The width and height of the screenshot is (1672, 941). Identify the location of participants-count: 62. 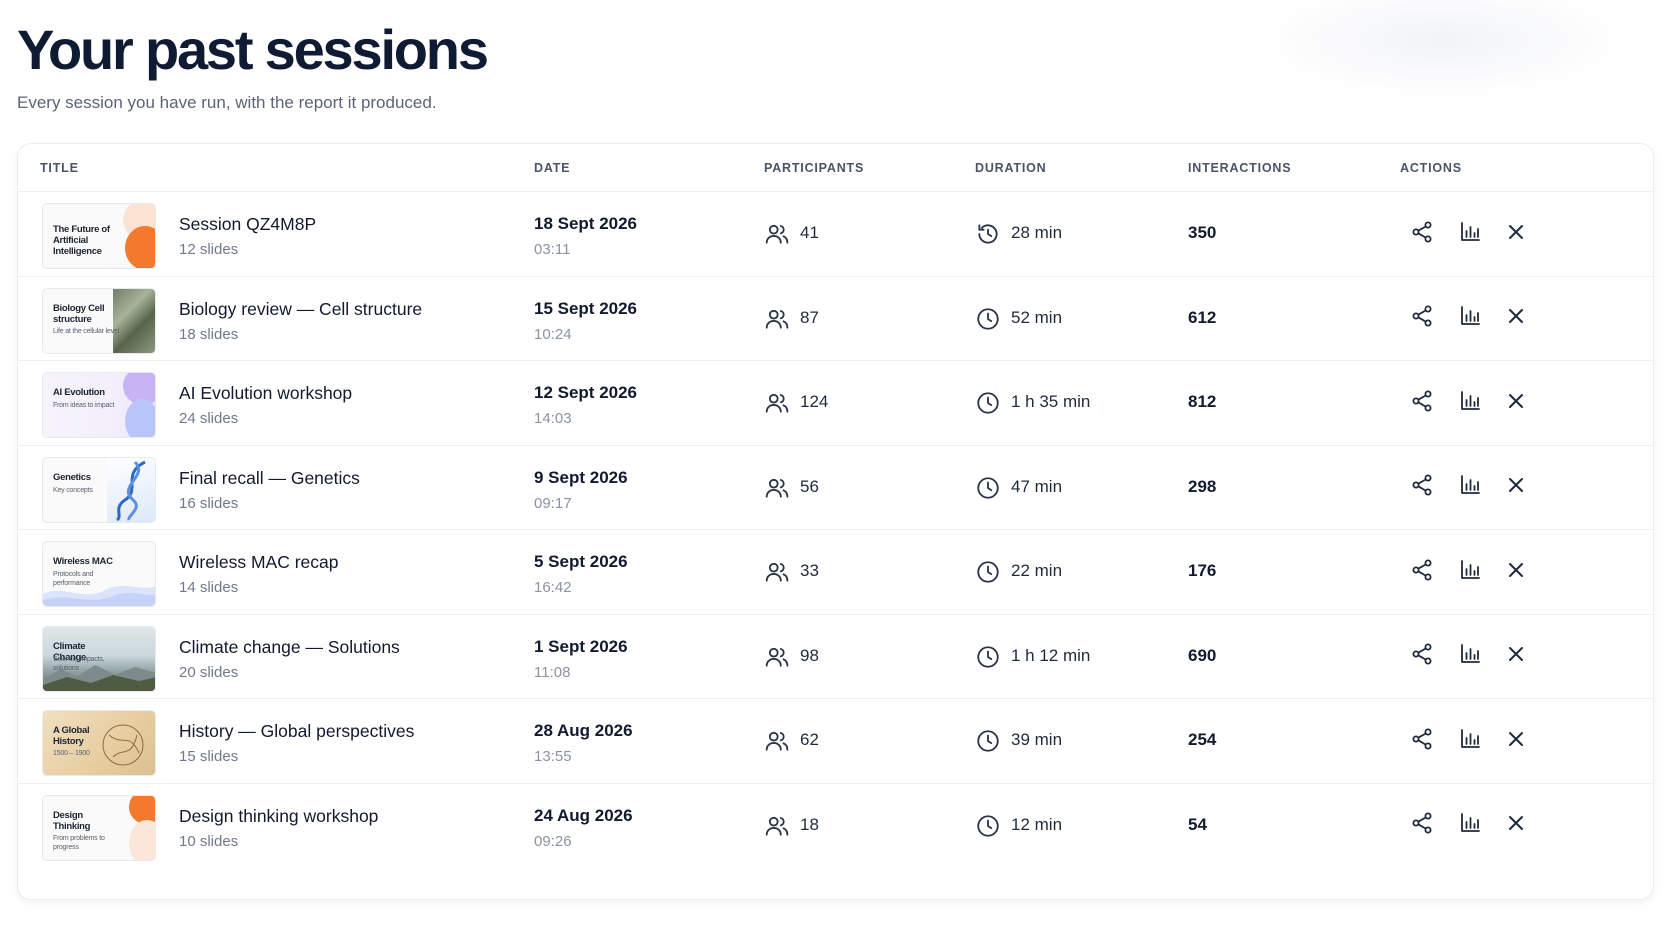
(809, 739).